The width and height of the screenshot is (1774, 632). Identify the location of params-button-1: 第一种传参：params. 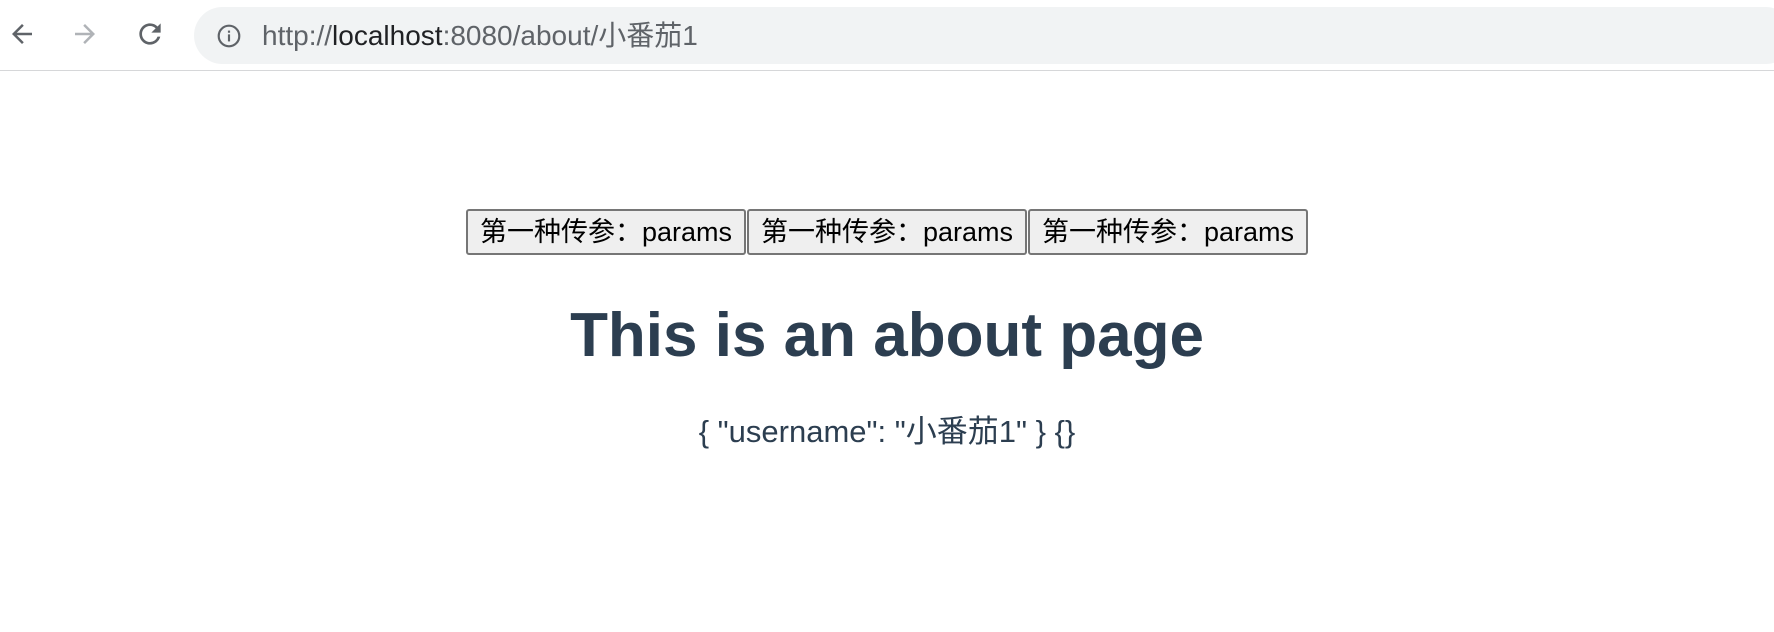
(605, 232).